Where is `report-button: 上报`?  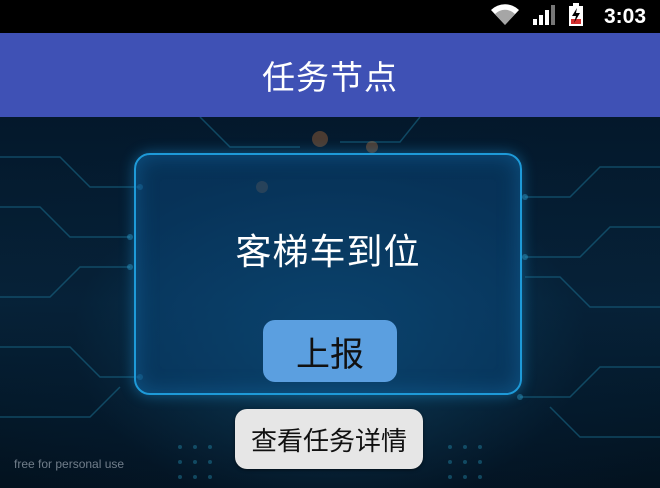 report-button: 上报 is located at coordinates (330, 351).